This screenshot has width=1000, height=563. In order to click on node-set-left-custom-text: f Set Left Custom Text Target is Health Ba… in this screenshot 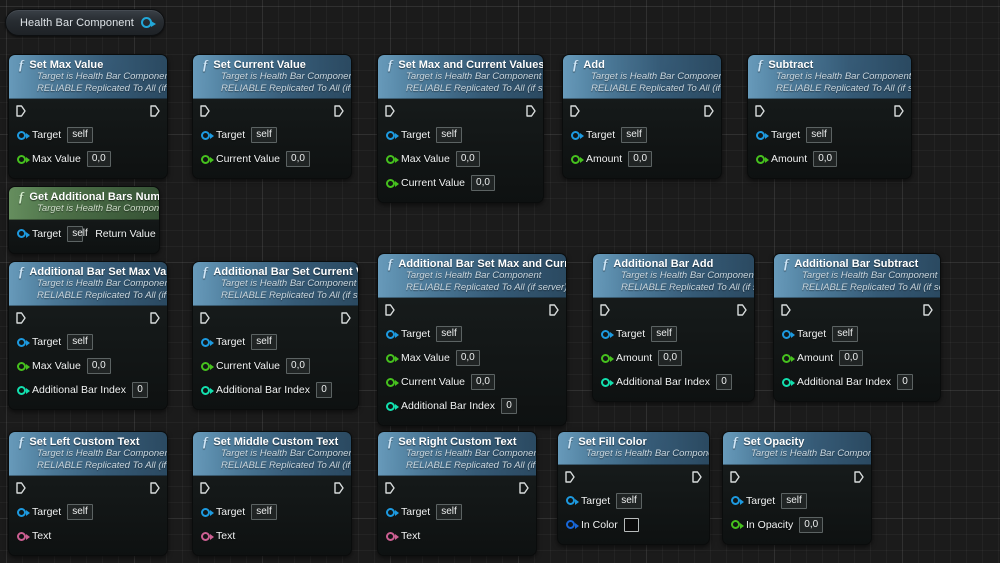, I will do `click(88, 493)`.